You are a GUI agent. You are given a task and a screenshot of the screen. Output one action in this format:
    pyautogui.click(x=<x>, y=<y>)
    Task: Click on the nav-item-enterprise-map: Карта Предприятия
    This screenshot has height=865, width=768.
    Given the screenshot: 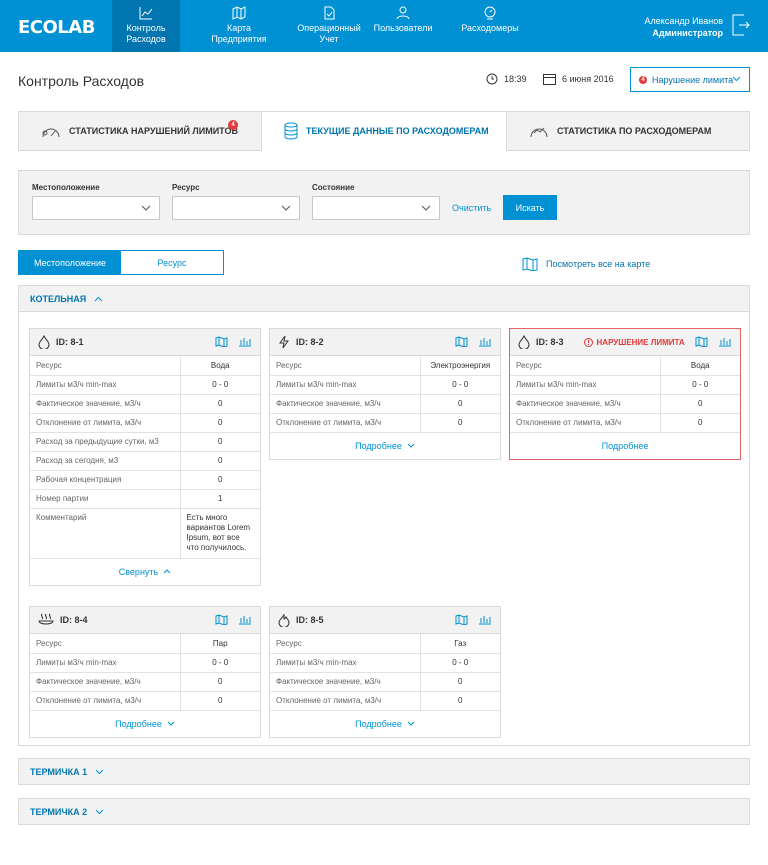 What is the action you would take?
    pyautogui.click(x=239, y=26)
    